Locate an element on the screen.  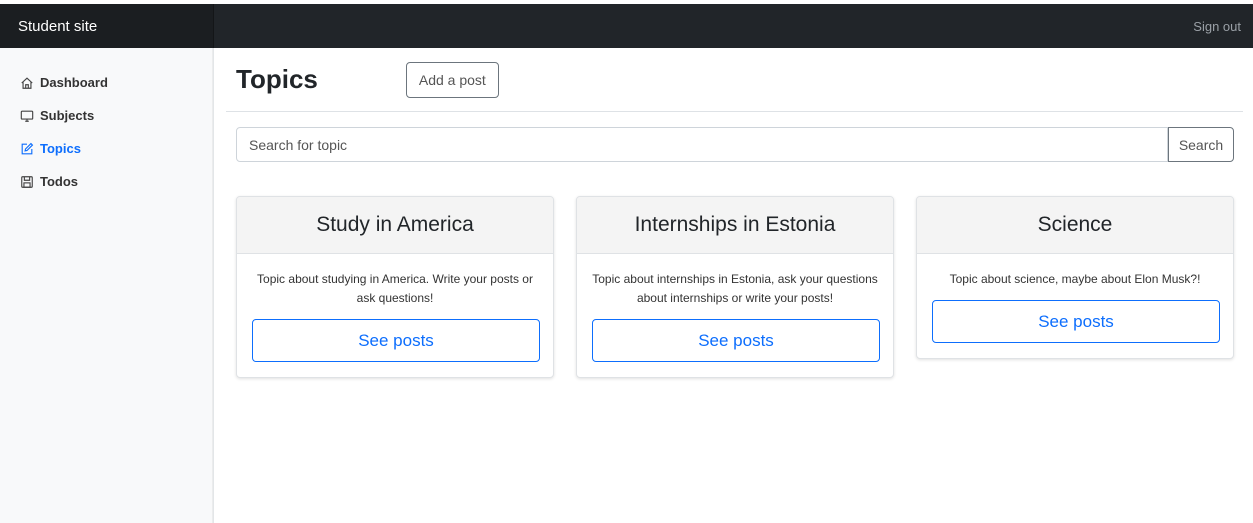
monitor-icon is located at coordinates (27, 116).